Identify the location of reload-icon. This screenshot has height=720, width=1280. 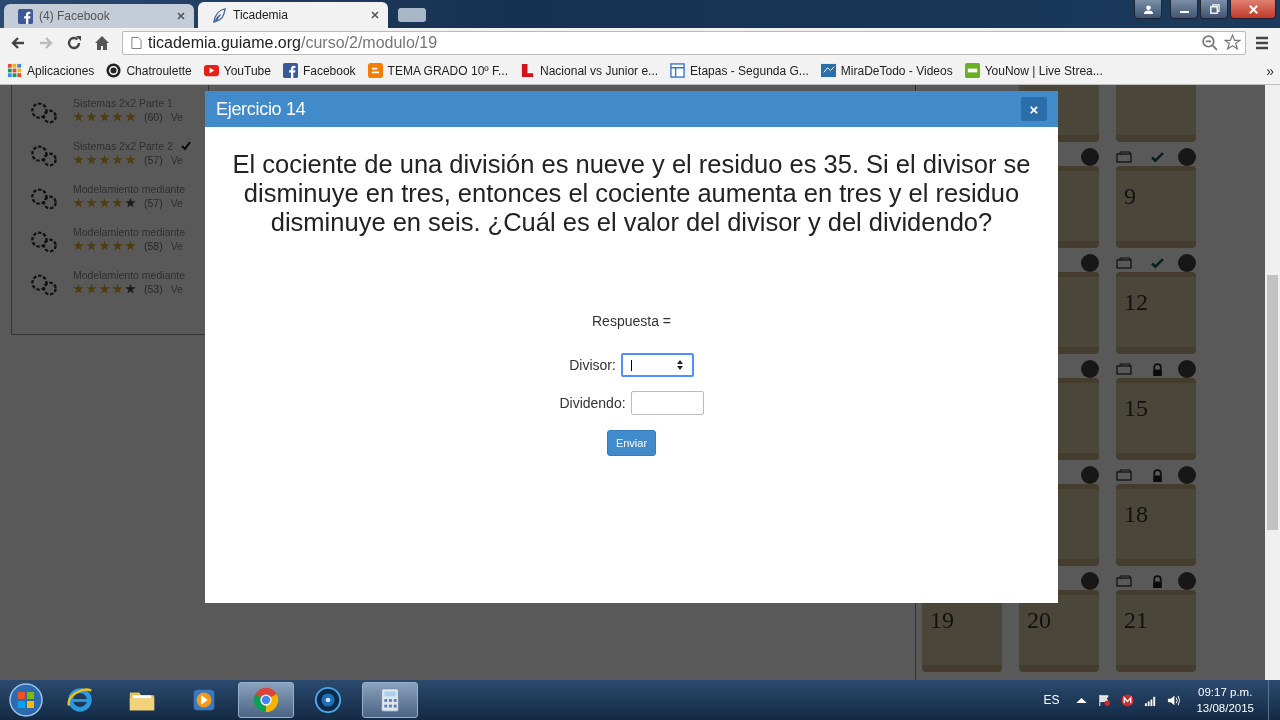
(74, 42).